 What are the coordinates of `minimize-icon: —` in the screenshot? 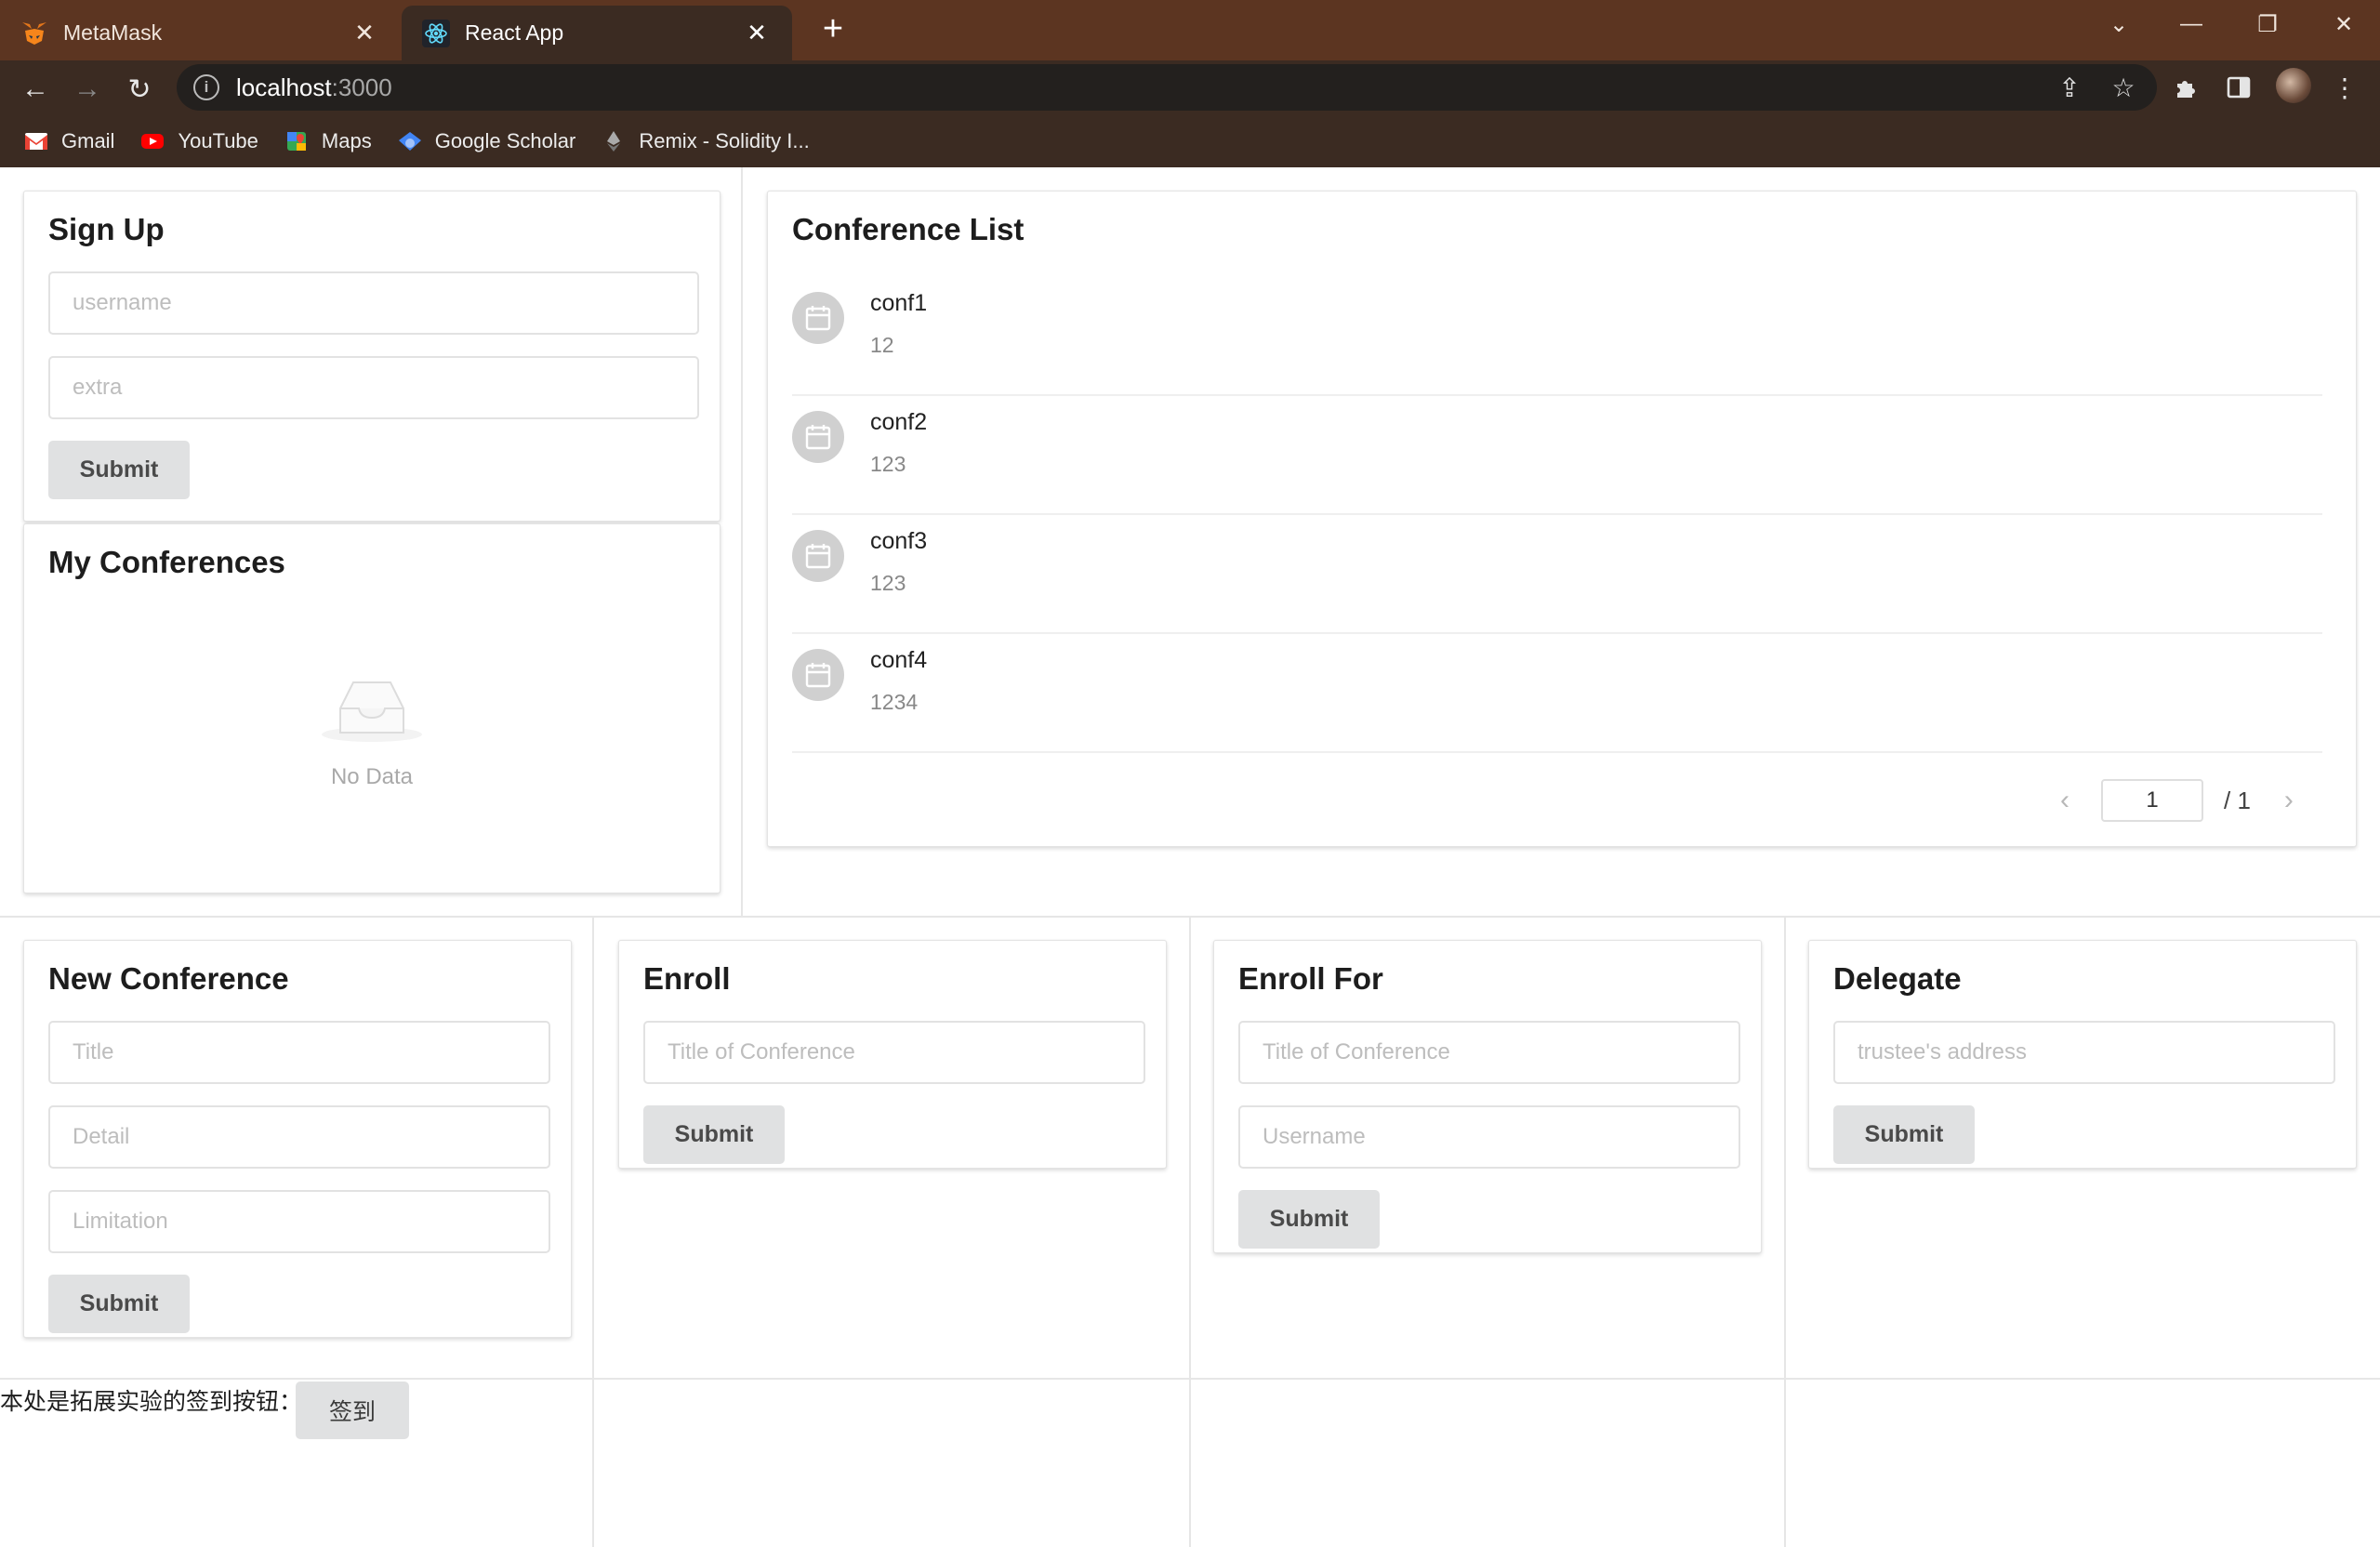 It's located at (2191, 24).